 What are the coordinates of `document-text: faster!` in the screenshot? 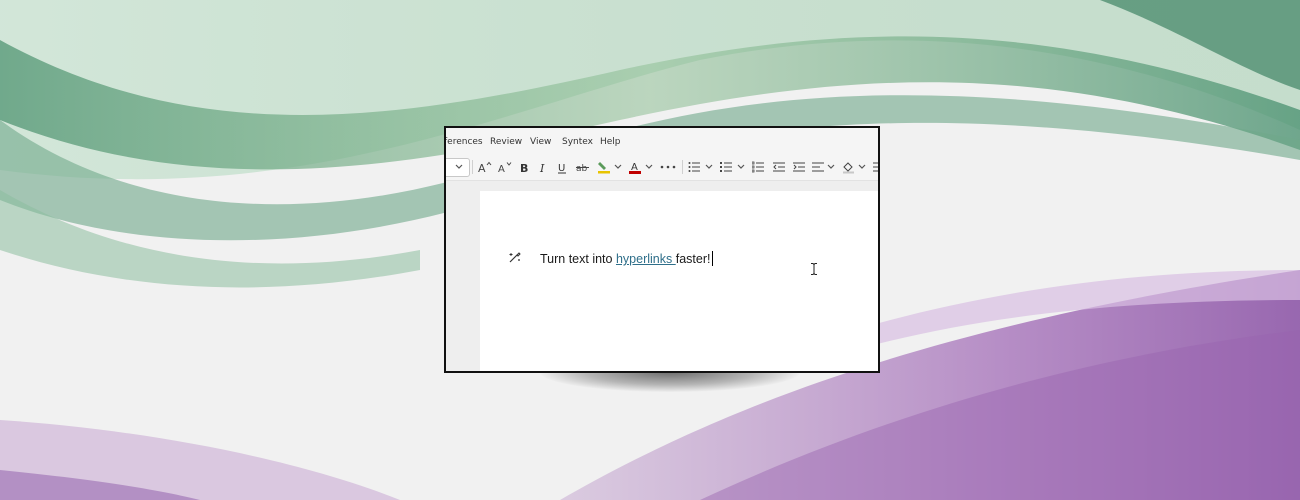 It's located at (693, 259).